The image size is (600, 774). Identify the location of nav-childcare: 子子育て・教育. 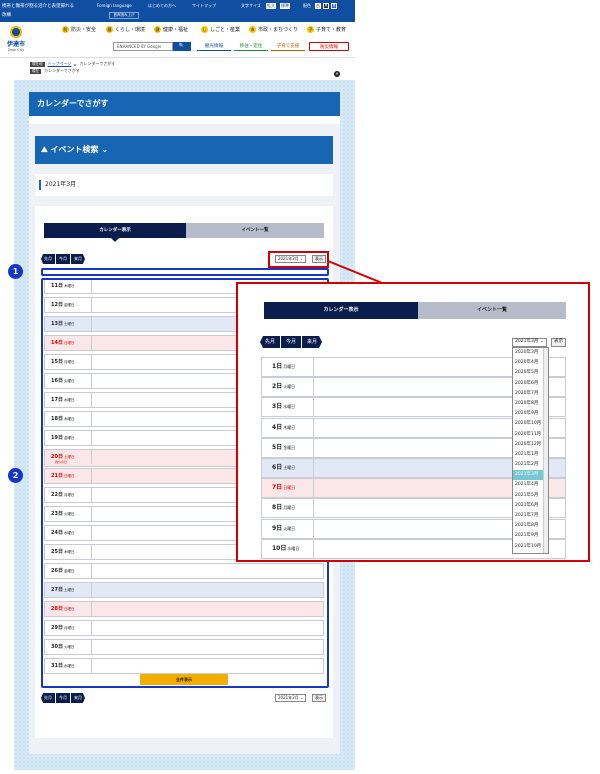
(326, 29).